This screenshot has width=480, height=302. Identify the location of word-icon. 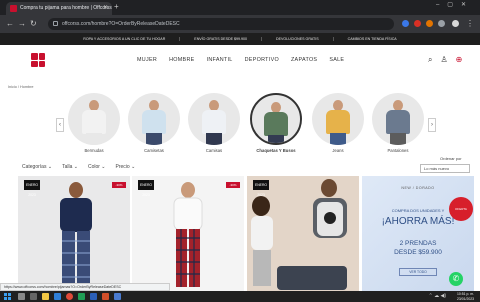
(93, 296).